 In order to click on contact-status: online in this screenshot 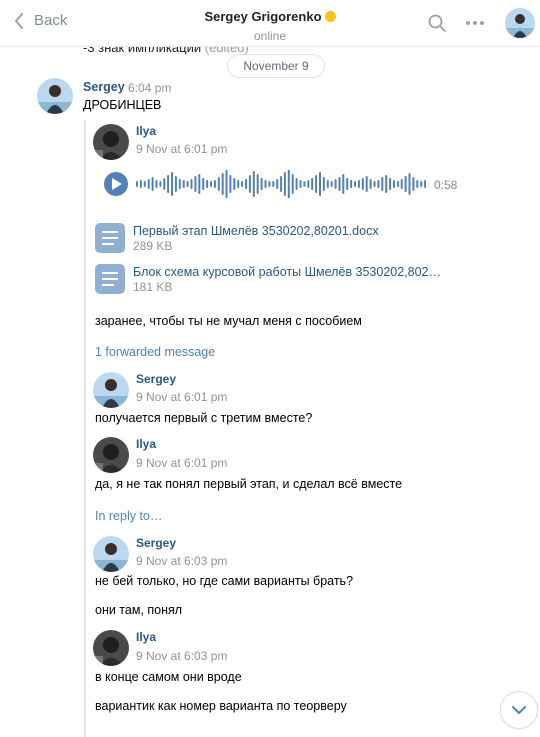, I will do `click(270, 36)`.